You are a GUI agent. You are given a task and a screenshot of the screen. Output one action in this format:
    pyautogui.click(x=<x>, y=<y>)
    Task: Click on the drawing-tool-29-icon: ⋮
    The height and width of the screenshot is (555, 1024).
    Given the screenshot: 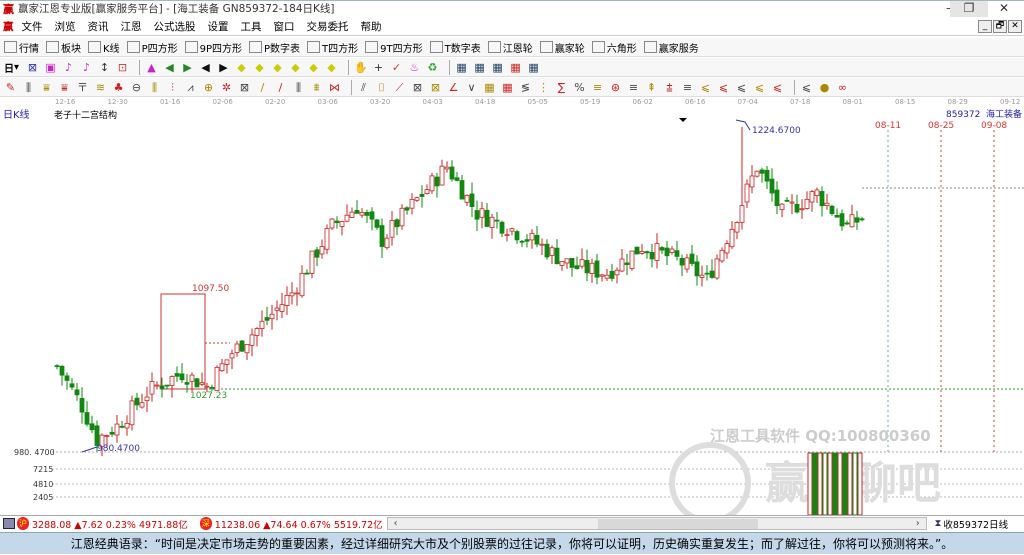 What is the action you would take?
    pyautogui.click(x=543, y=87)
    